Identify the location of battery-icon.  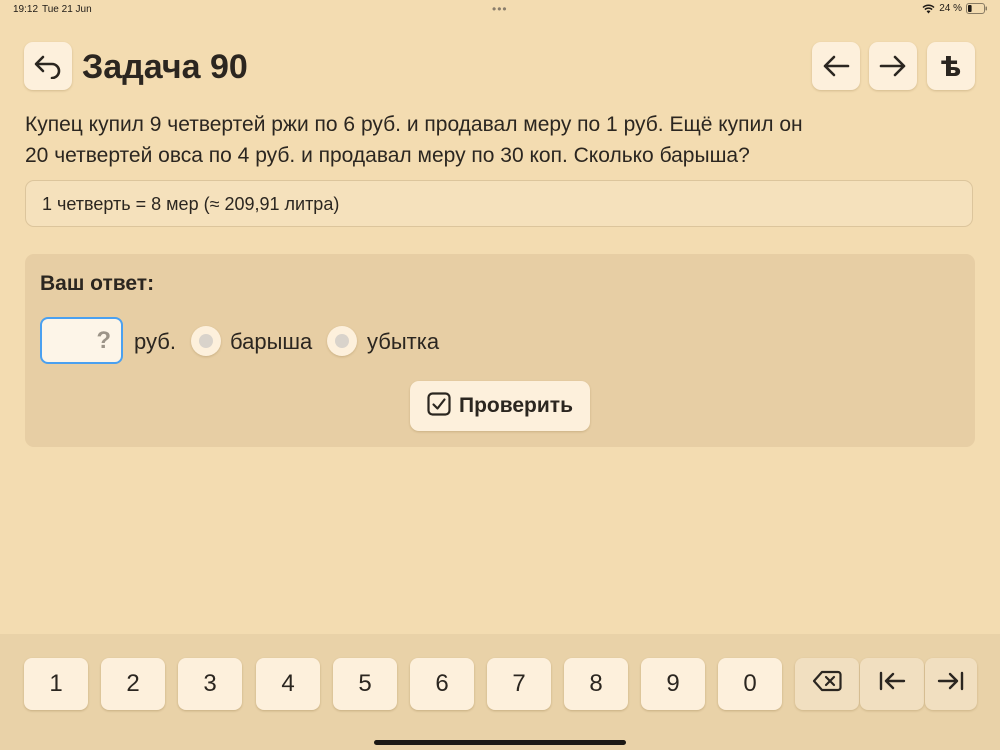
(977, 8).